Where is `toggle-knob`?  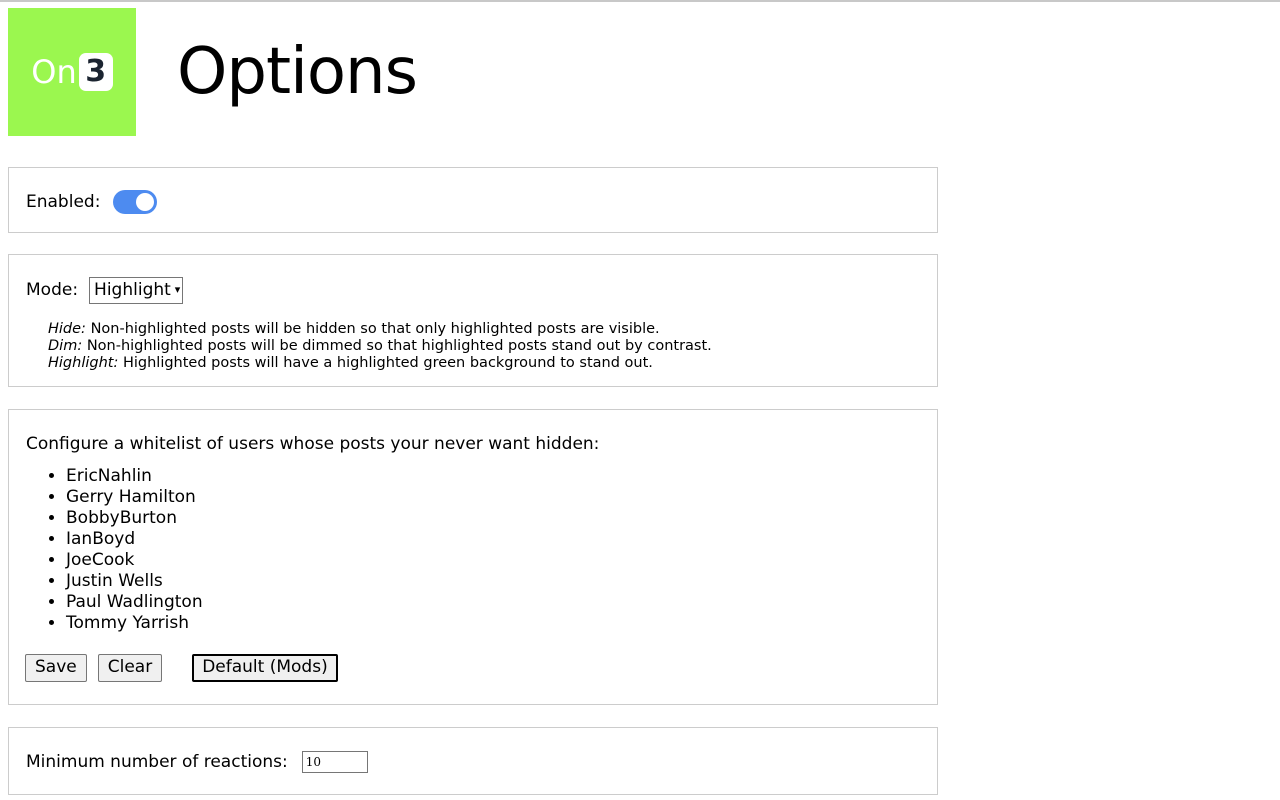
toggle-knob is located at coordinates (145, 202).